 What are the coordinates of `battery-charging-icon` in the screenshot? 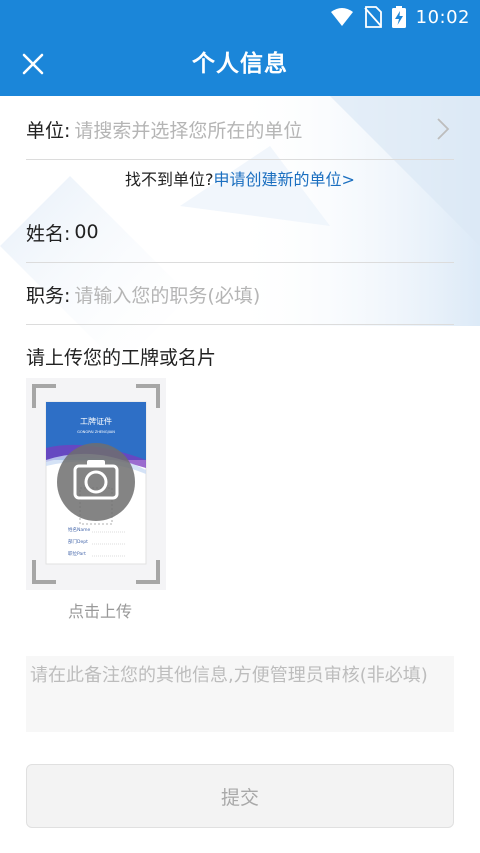 It's located at (398, 17).